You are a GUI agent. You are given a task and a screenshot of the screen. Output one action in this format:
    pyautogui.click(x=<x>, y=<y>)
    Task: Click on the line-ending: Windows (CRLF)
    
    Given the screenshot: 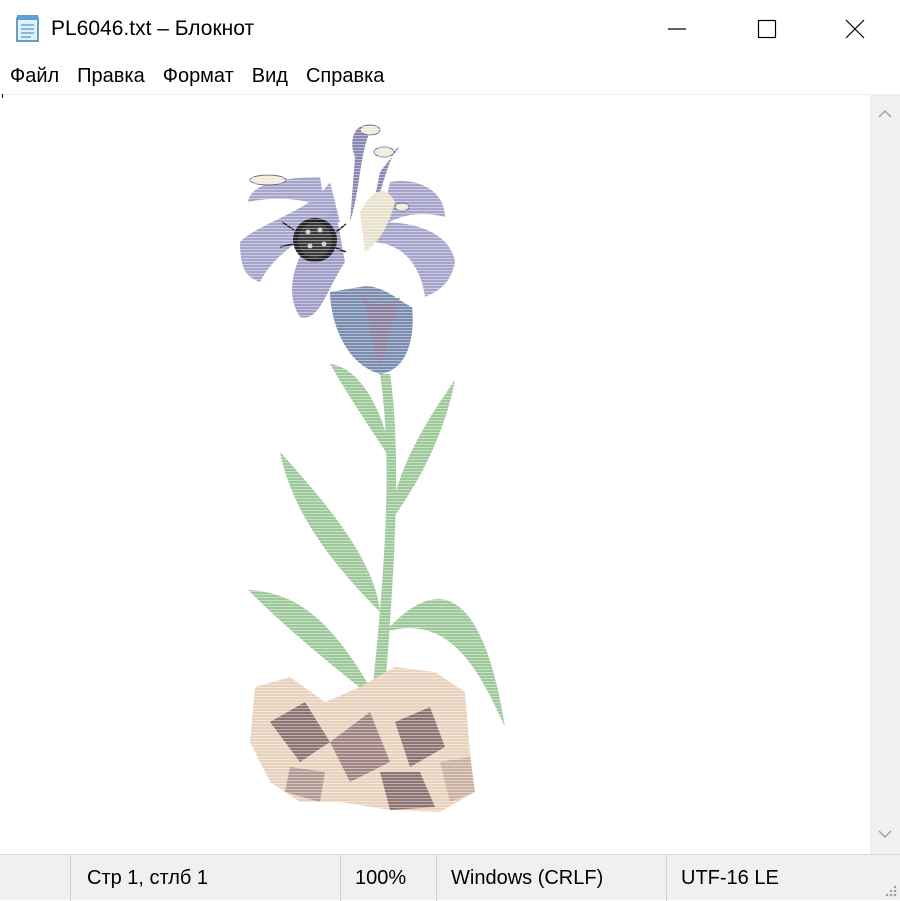 What is the action you would take?
    pyautogui.click(x=551, y=878)
    